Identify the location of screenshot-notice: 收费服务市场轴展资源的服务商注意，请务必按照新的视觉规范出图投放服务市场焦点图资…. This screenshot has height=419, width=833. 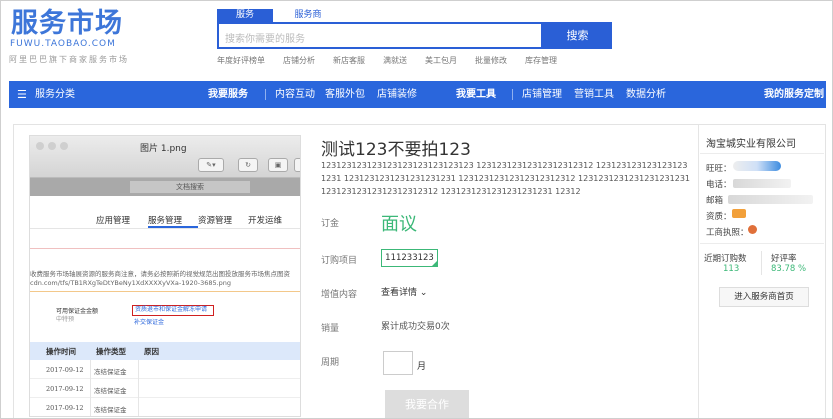
(160, 279).